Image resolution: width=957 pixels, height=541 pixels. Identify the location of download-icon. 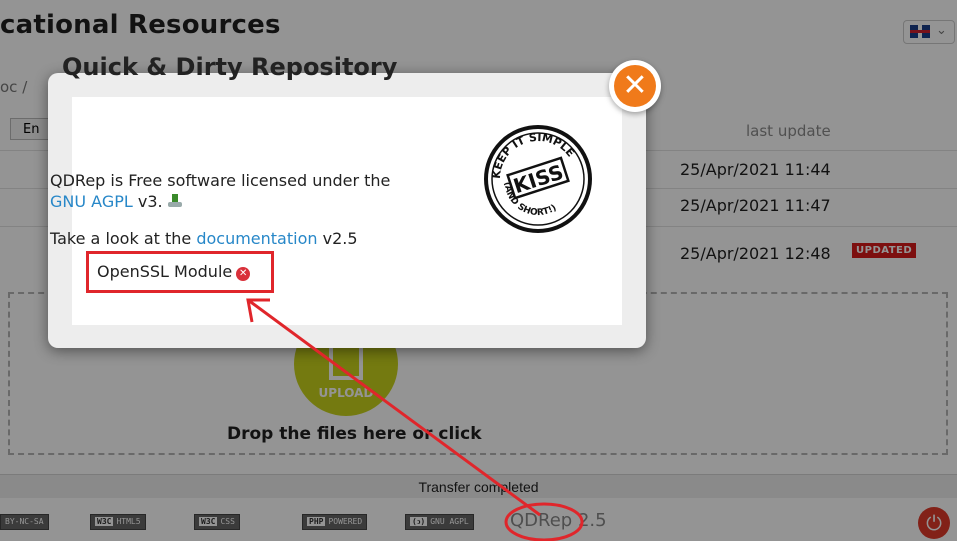
(175, 201).